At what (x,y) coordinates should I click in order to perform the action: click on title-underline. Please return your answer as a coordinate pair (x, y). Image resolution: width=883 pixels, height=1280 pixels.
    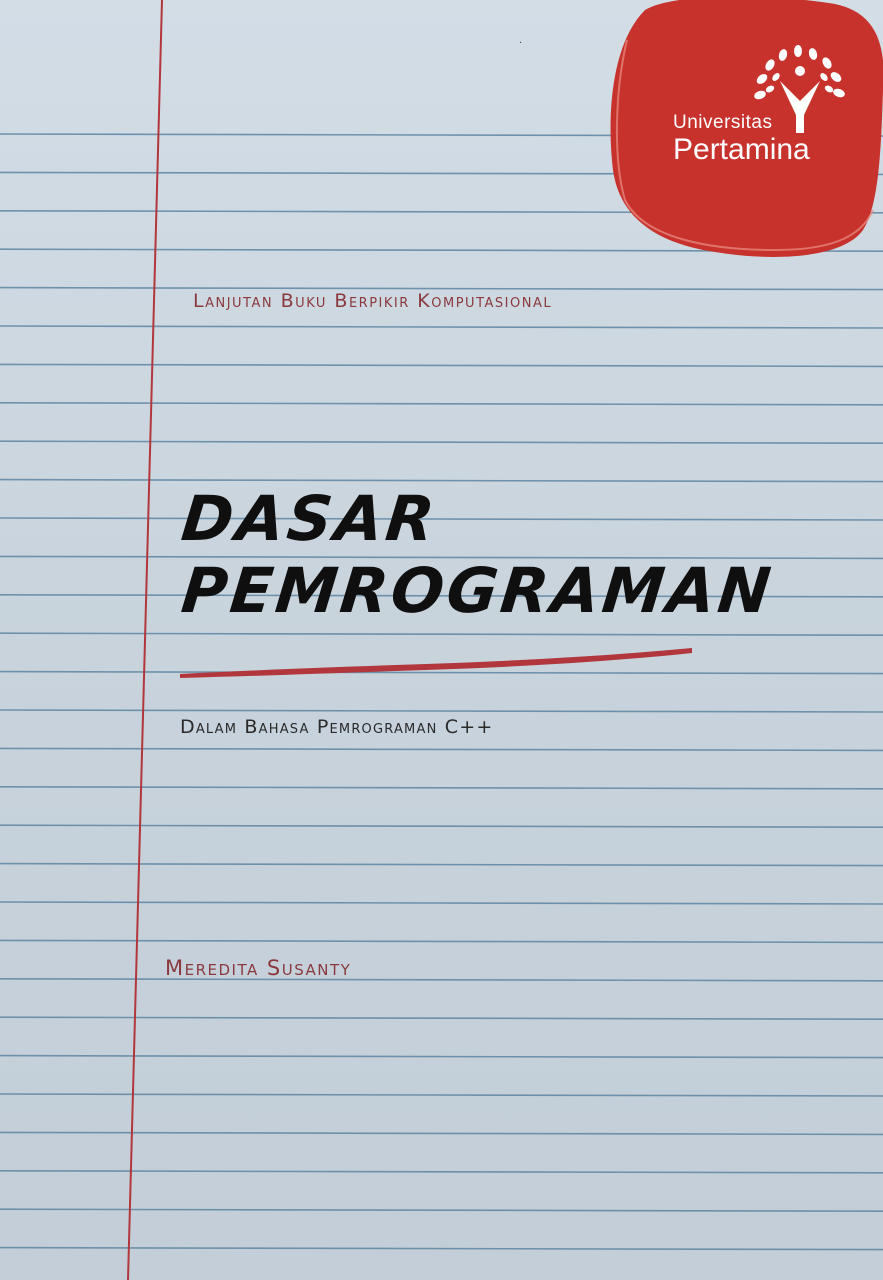
    Looking at the image, I should click on (436, 663).